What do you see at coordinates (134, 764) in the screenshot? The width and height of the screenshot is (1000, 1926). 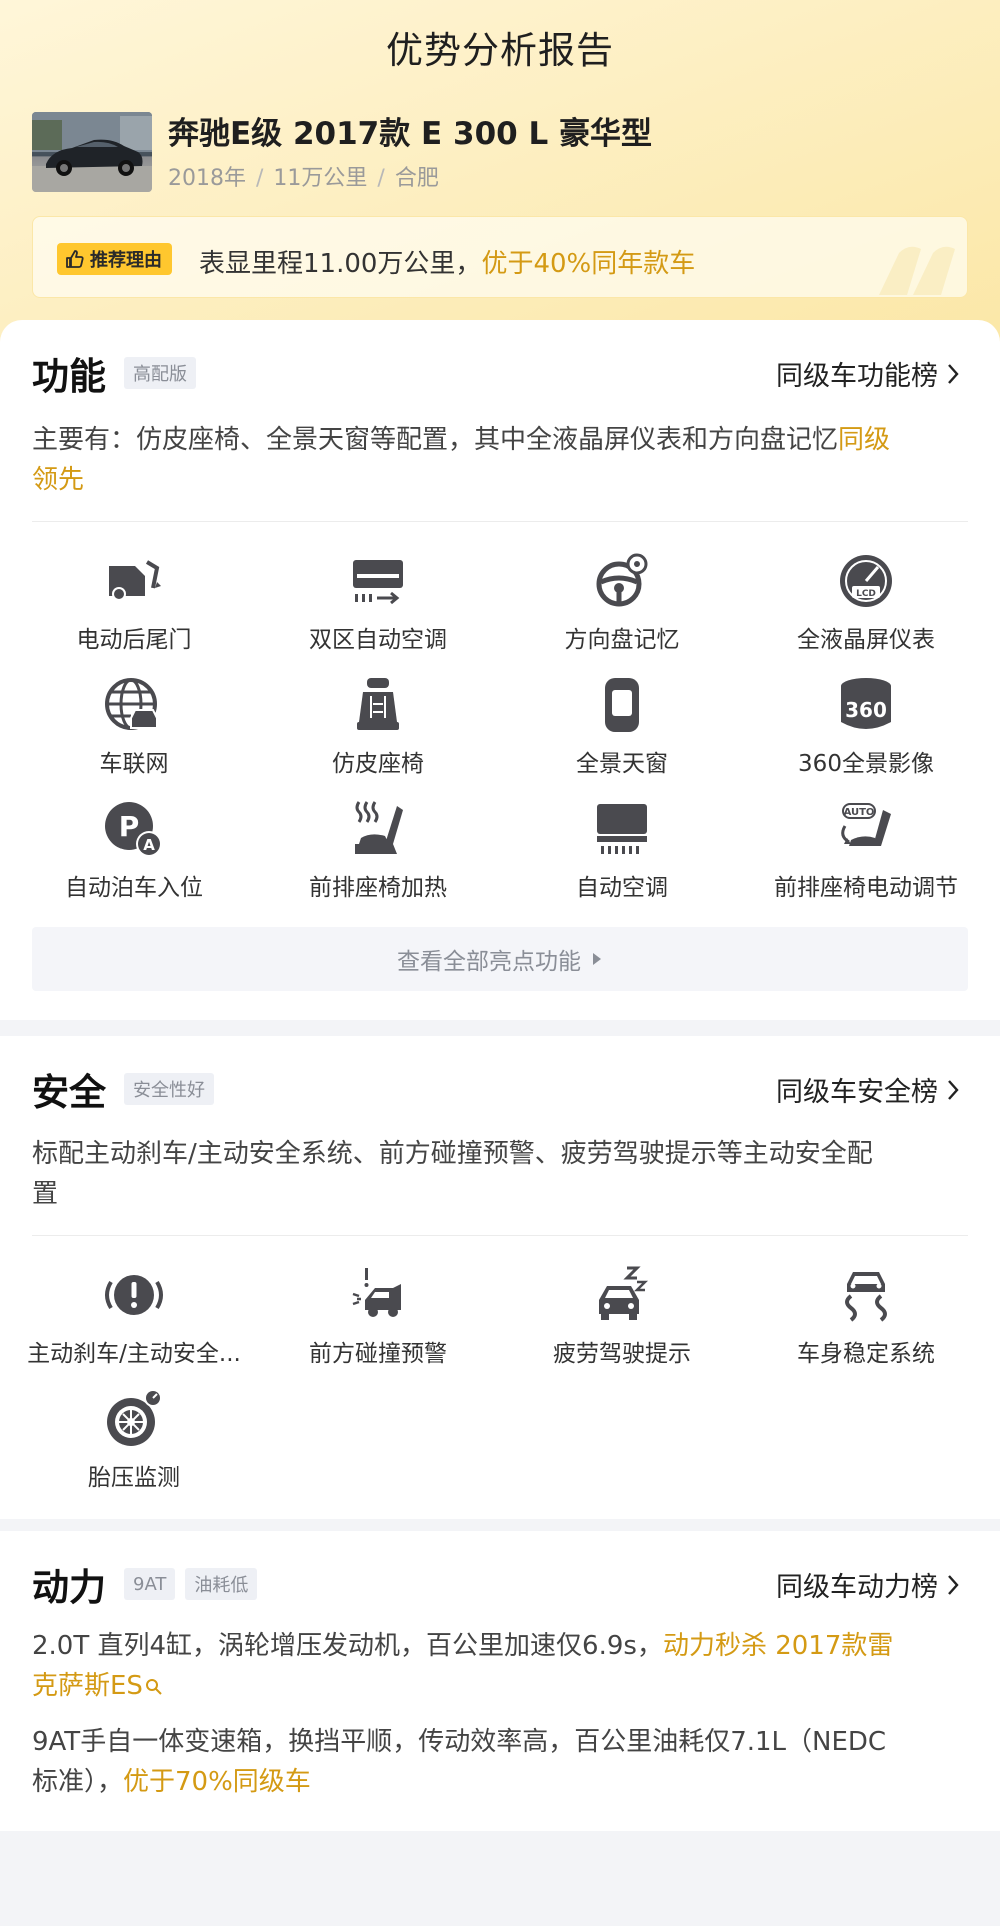 I see `feature-label: 车联网` at bounding box center [134, 764].